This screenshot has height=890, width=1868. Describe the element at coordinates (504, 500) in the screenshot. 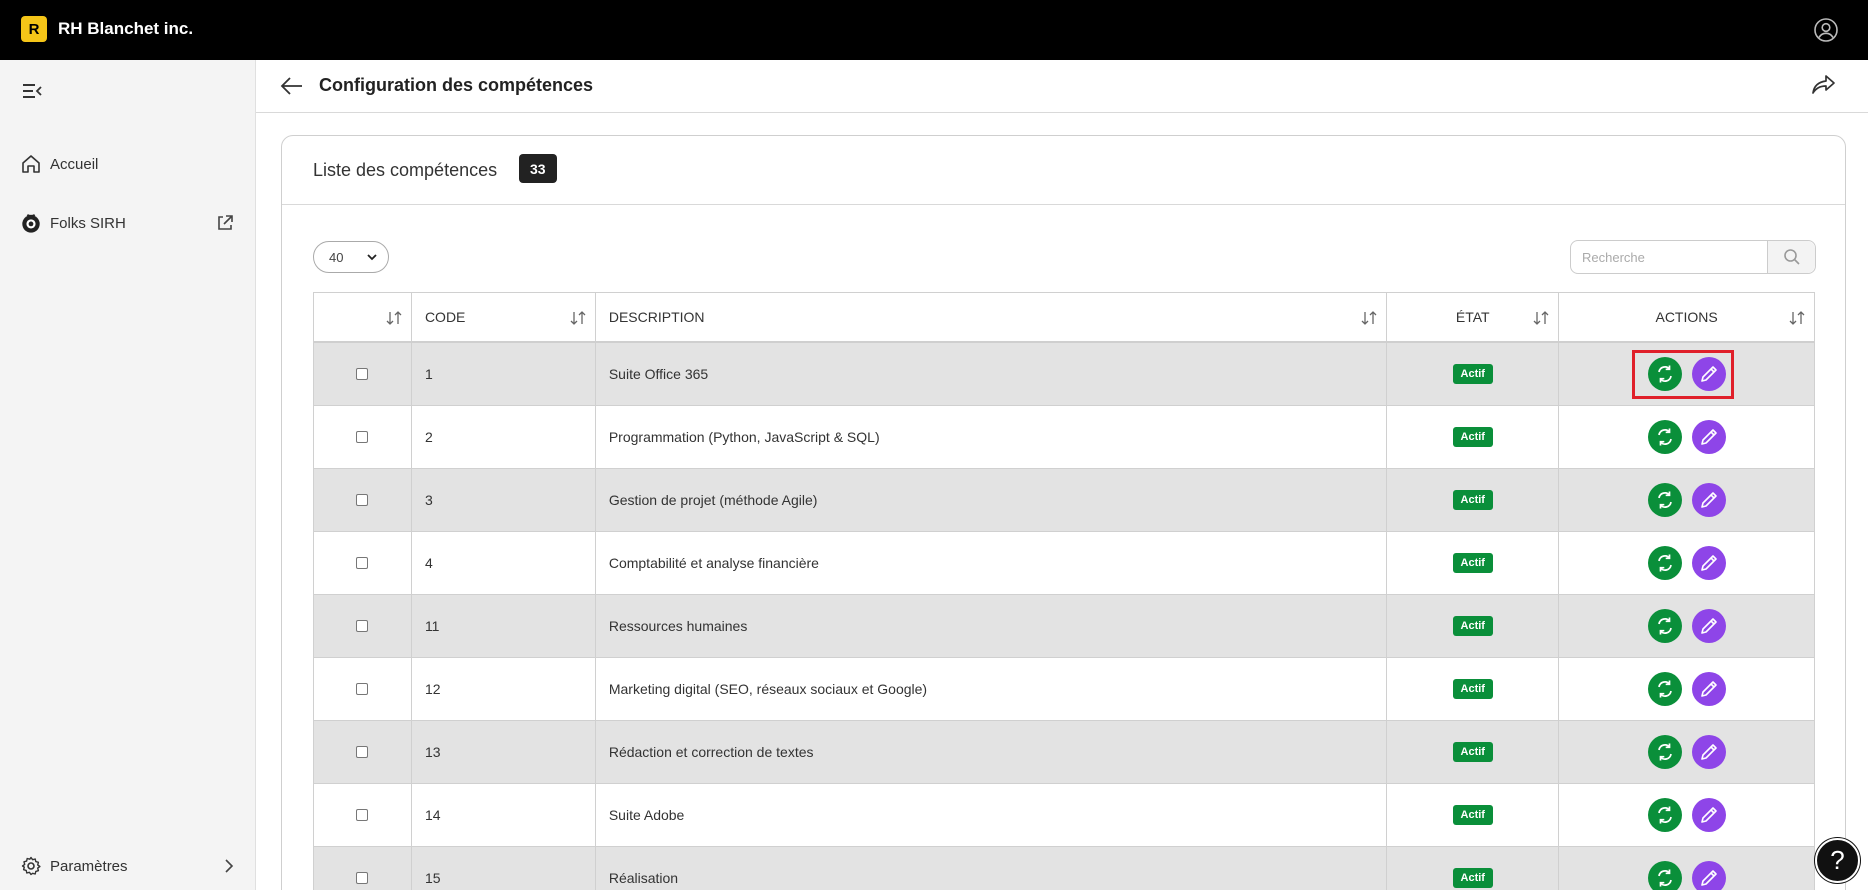

I see `code-cell: 3` at that location.